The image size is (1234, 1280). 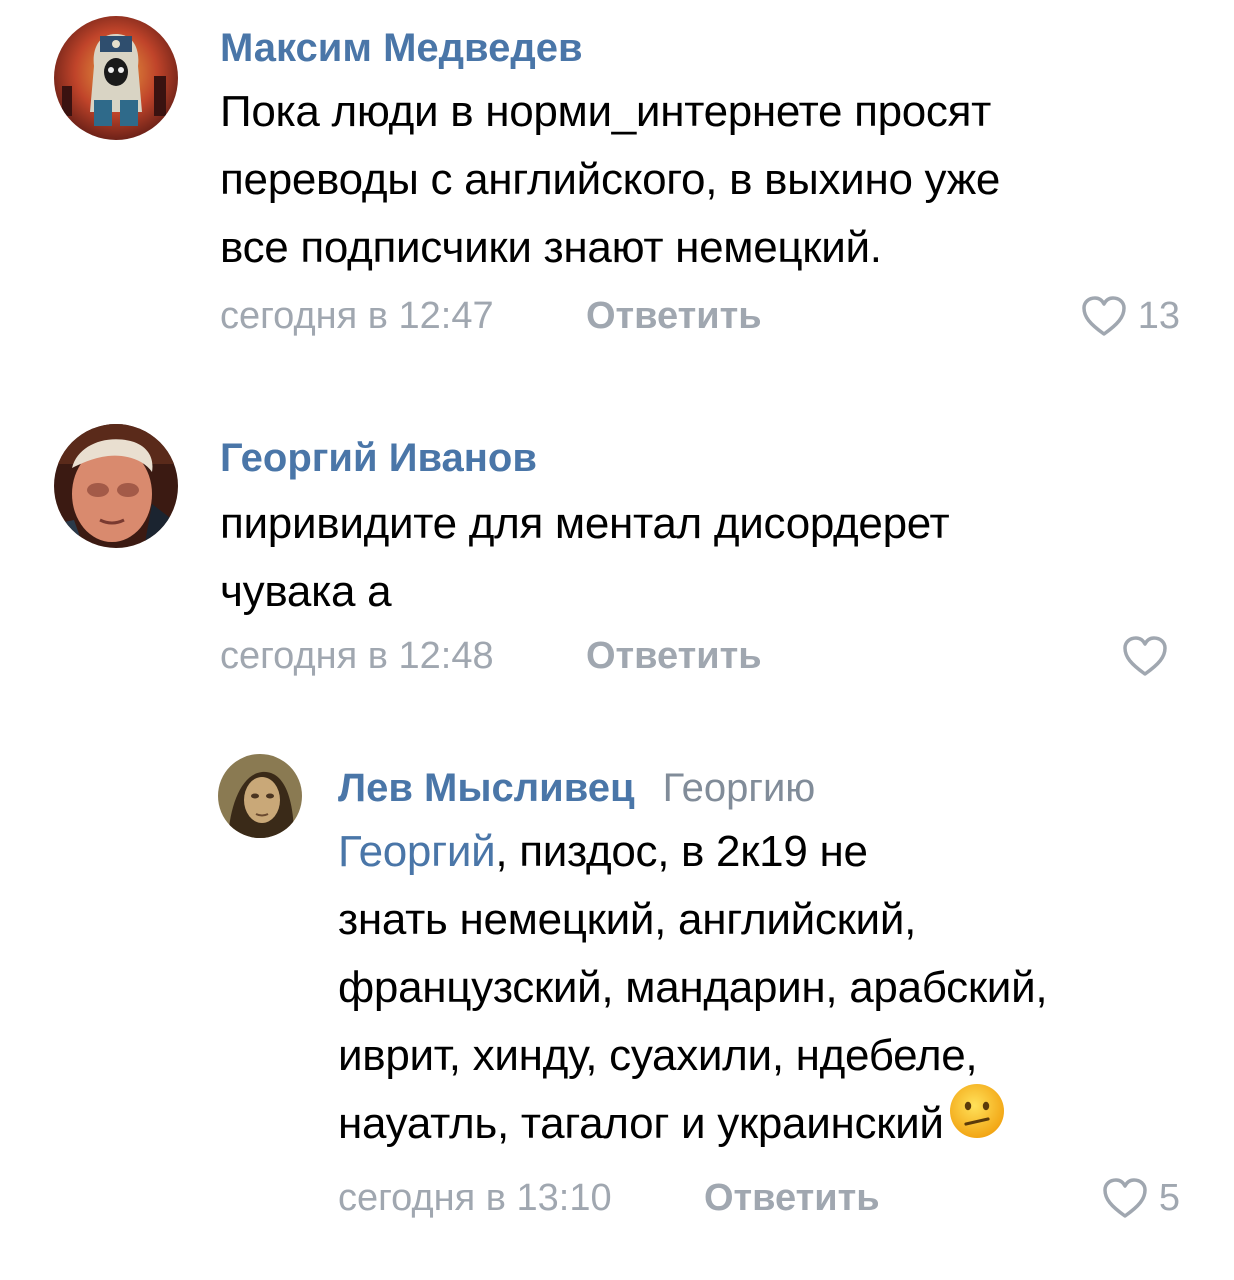 I want to click on text-line: знать немецкий, английский,, so click(x=627, y=919).